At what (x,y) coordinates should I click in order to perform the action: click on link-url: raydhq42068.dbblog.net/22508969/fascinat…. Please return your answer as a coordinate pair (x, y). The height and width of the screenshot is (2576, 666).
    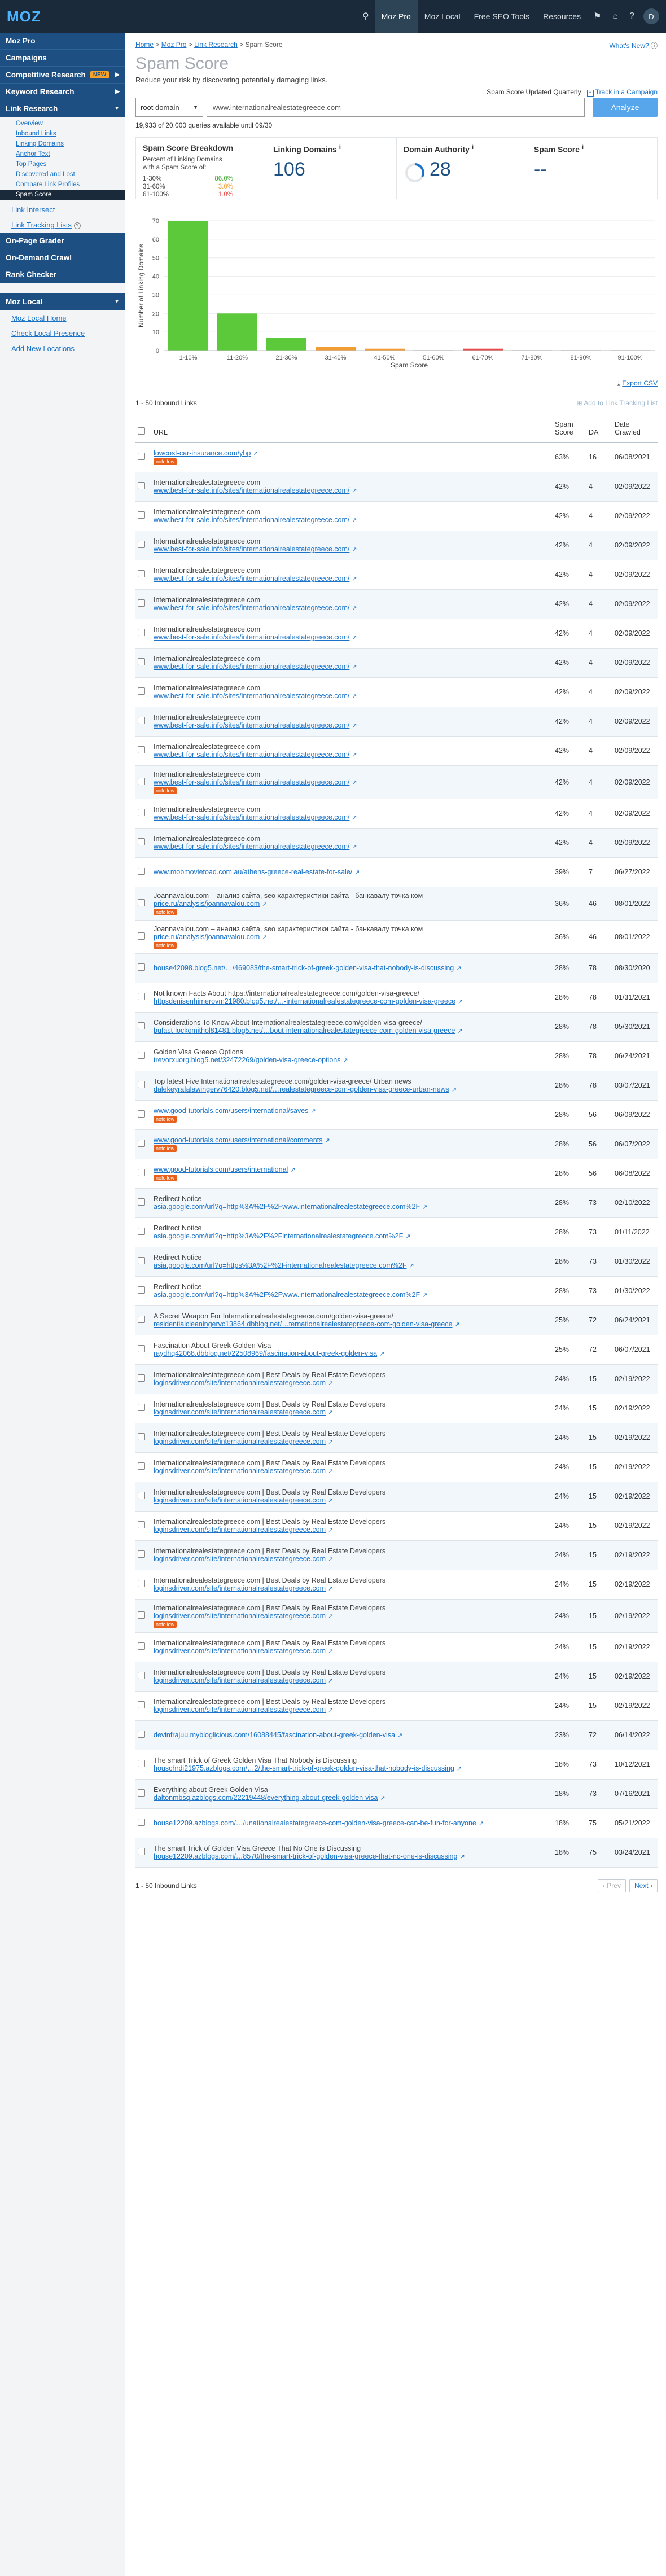
    Looking at the image, I should click on (265, 1353).